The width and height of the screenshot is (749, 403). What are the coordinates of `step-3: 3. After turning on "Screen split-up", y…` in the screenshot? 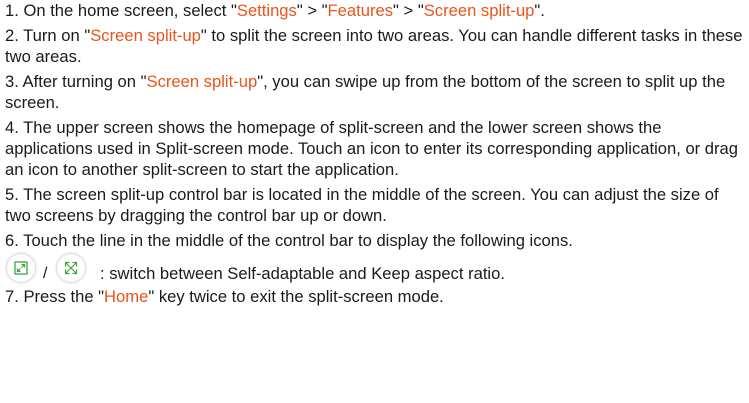 It's located at (365, 92).